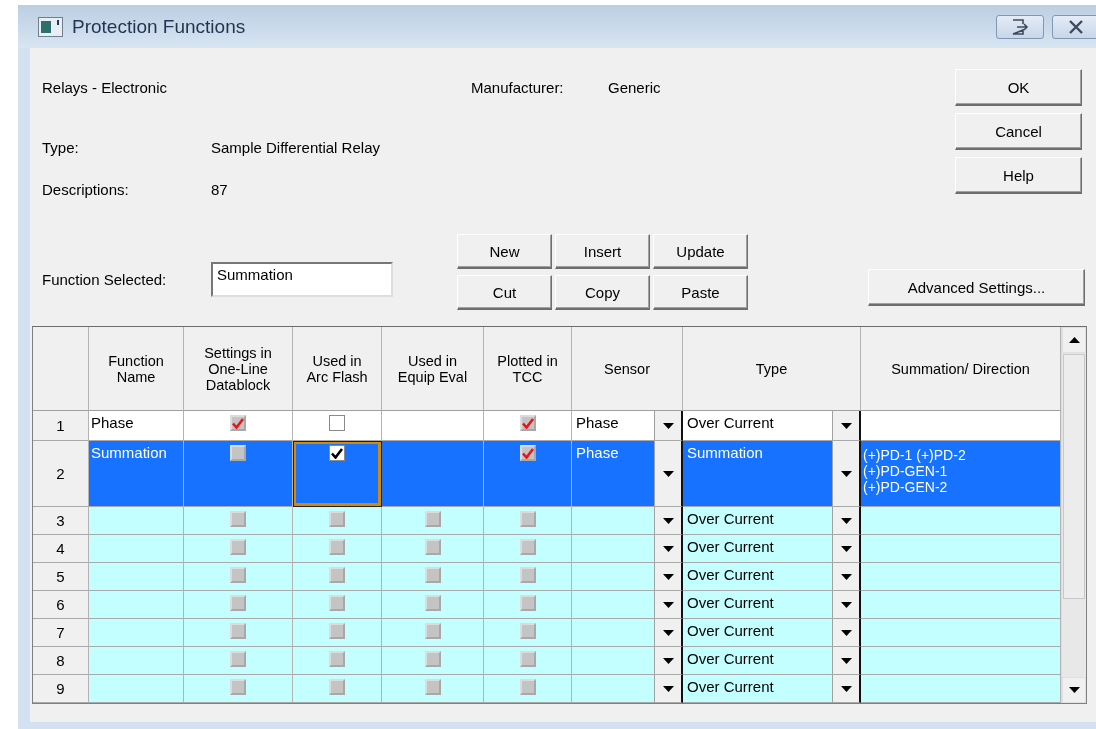 This screenshot has height=729, width=1096. What do you see at coordinates (634, 88) in the screenshot?
I see `label-text: Generic` at bounding box center [634, 88].